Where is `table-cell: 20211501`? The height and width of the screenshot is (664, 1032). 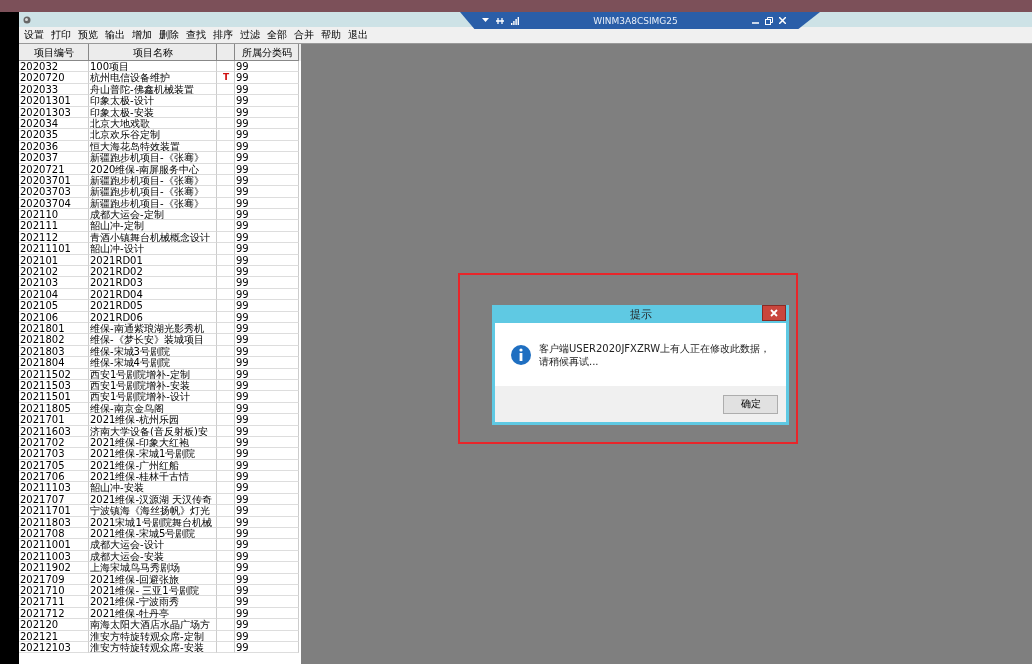 table-cell: 20211501 is located at coordinates (54, 397).